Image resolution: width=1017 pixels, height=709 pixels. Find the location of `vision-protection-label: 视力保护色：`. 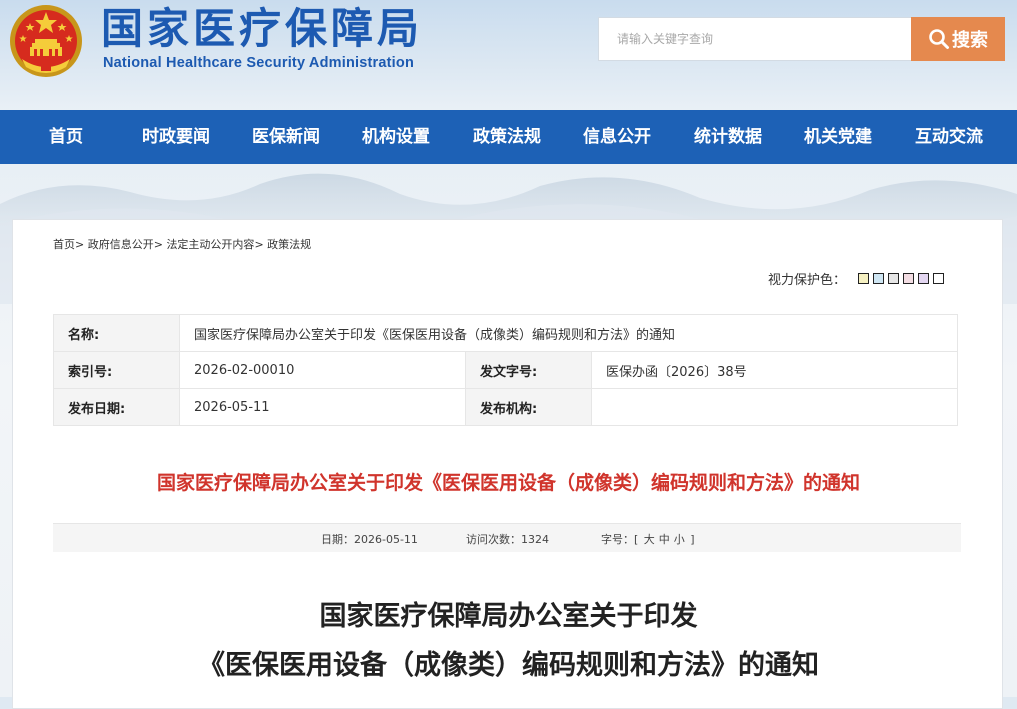

vision-protection-label: 视力保护色： is located at coordinates (807, 280).